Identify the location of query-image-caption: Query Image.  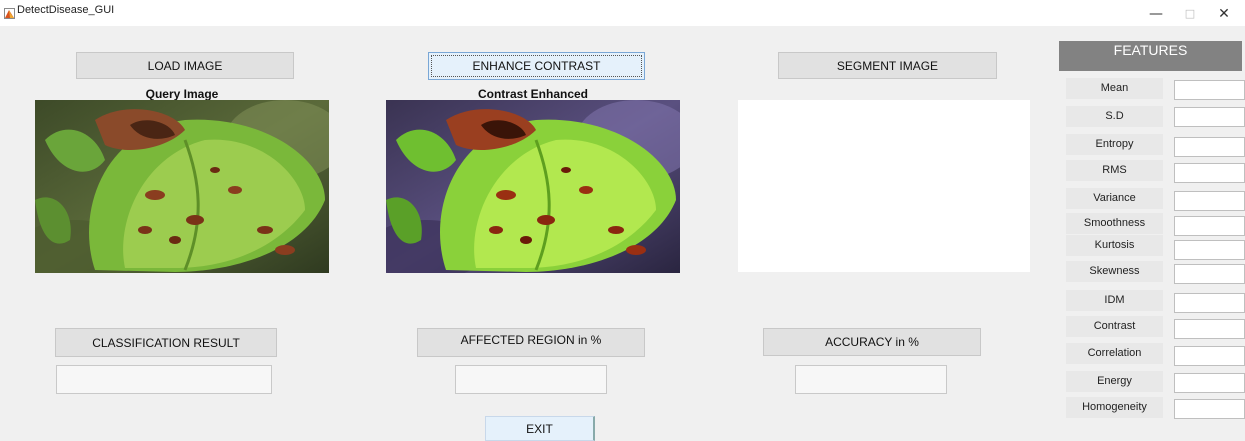
(182, 94).